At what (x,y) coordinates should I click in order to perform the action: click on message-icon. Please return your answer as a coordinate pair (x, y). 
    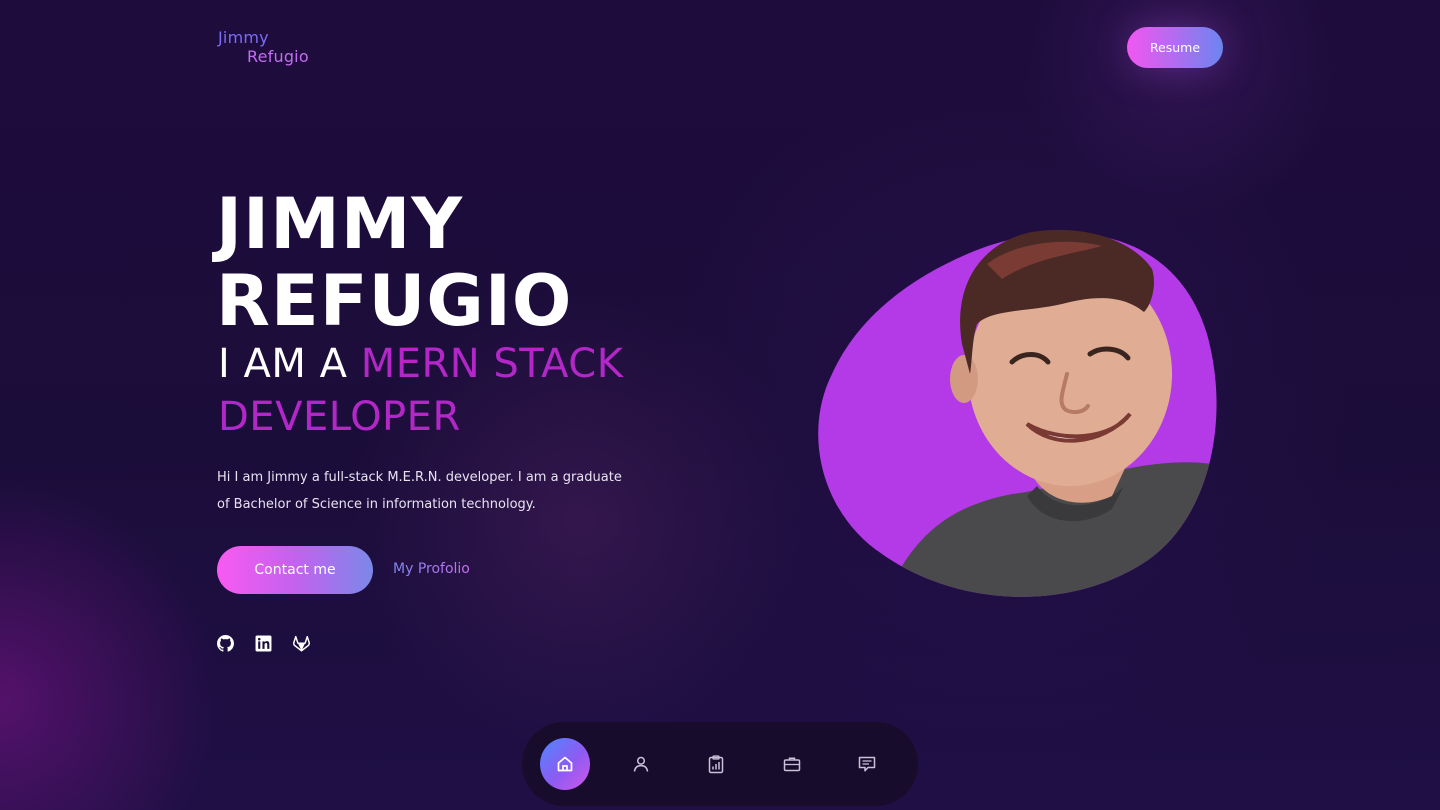
    Looking at the image, I should click on (867, 764).